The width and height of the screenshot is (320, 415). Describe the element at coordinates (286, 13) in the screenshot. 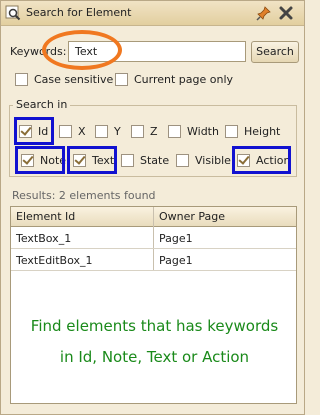

I see `close-icon` at that location.